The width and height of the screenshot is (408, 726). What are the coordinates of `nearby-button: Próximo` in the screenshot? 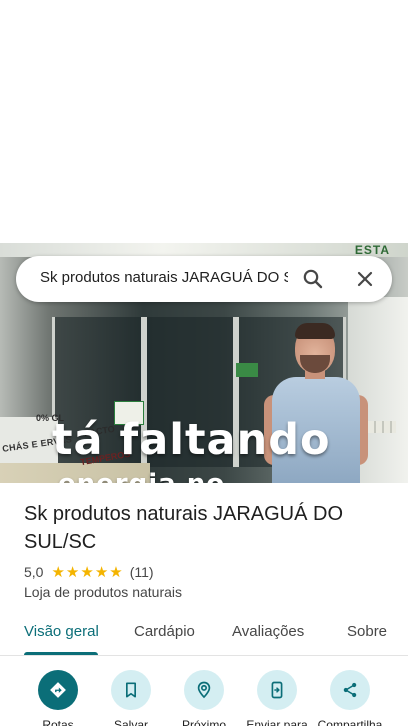 It's located at (204, 698).